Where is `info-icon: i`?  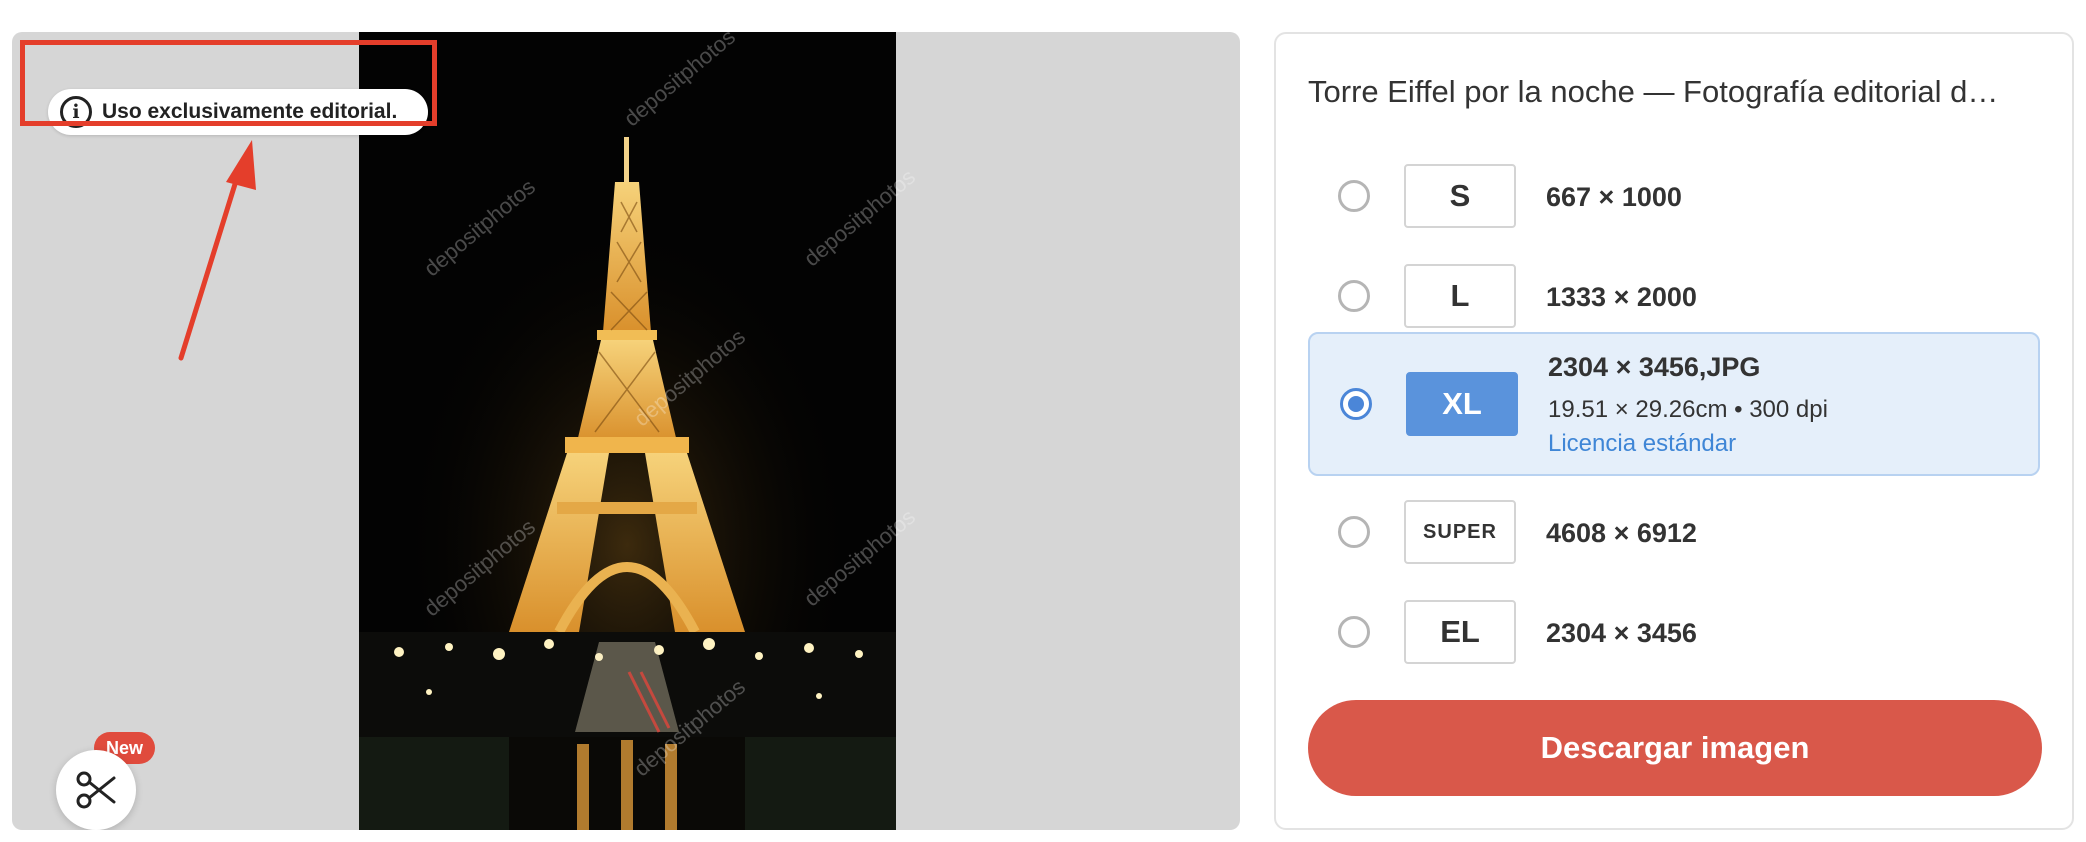
info-icon: i is located at coordinates (76, 112).